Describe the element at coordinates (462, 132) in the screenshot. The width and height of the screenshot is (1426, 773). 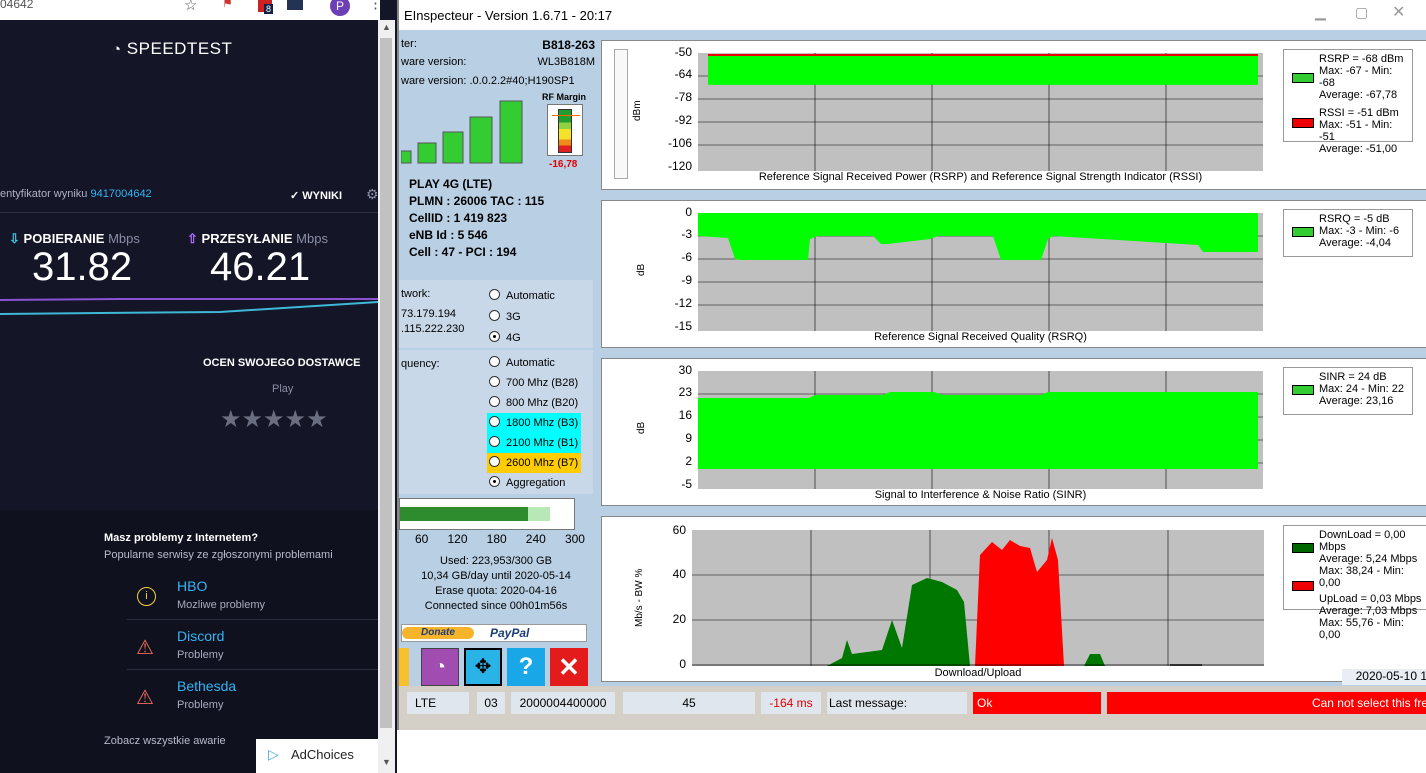
I see `signal-bars-icon` at that location.